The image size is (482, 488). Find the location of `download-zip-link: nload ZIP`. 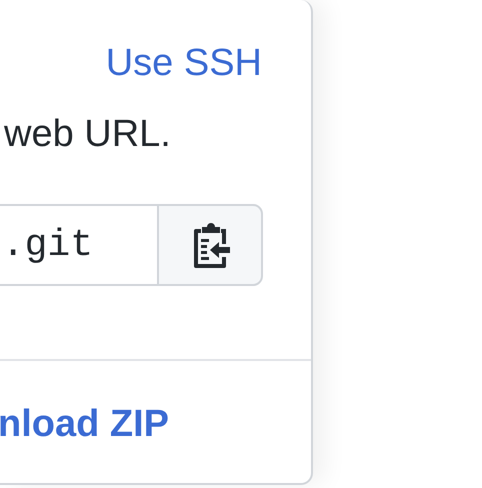

download-zip-link: nload ZIP is located at coordinates (155, 424).